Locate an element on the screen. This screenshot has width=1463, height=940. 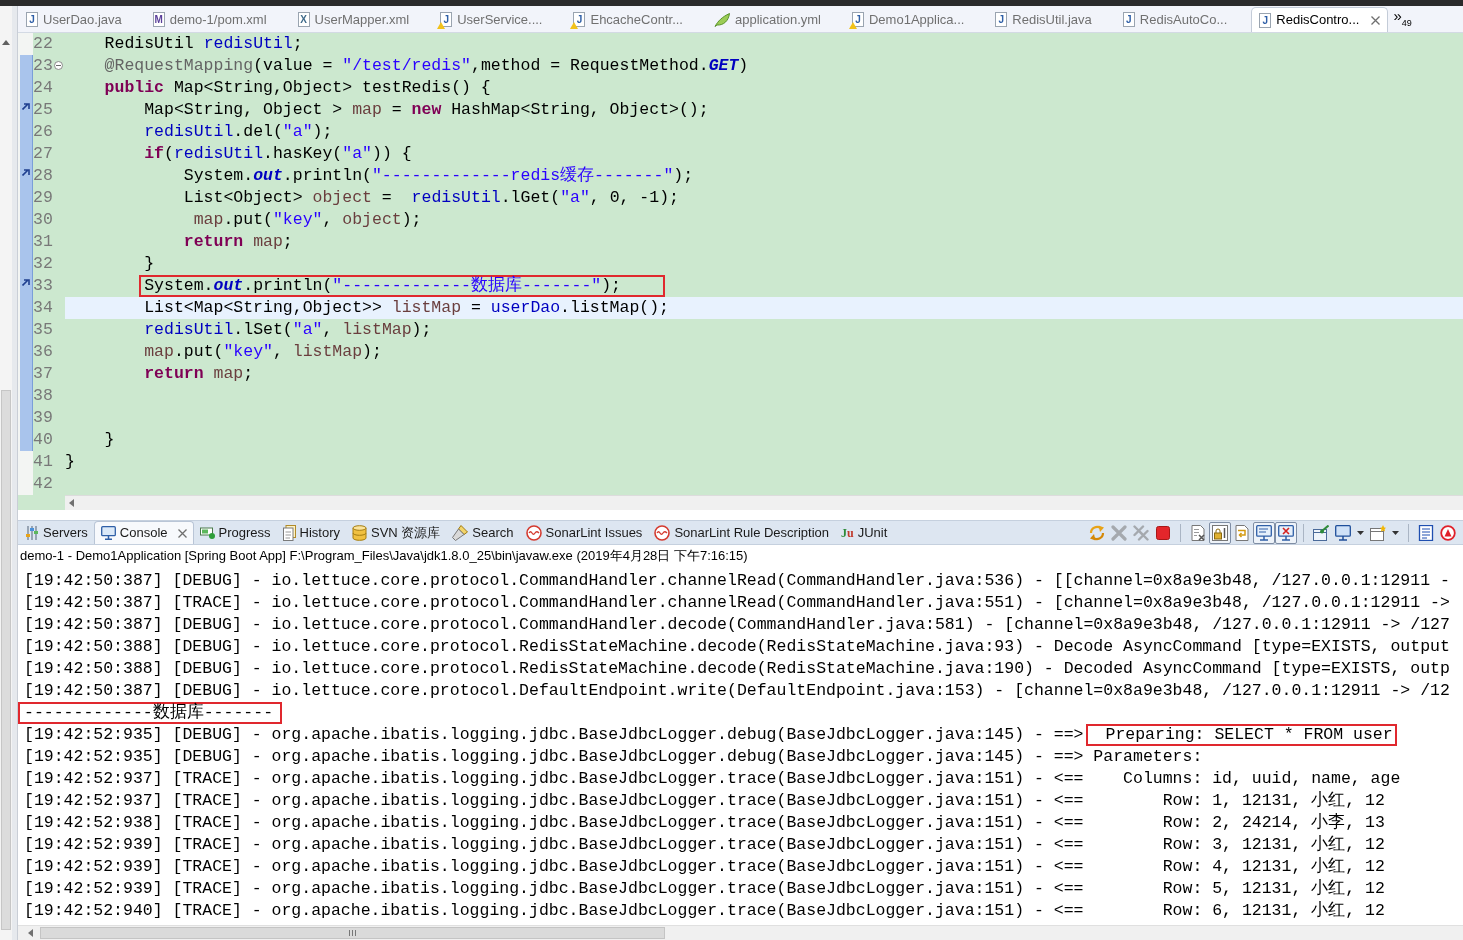
log-line: [19:42:52:937] [TRACE] - org.apache.ibatis.logging.jdbc.BaseJdbcLogger.trace(BaseJdbcLogger.java:151) - <== Row: 1, 12131, 小红, 12 is located at coordinates (704, 801).